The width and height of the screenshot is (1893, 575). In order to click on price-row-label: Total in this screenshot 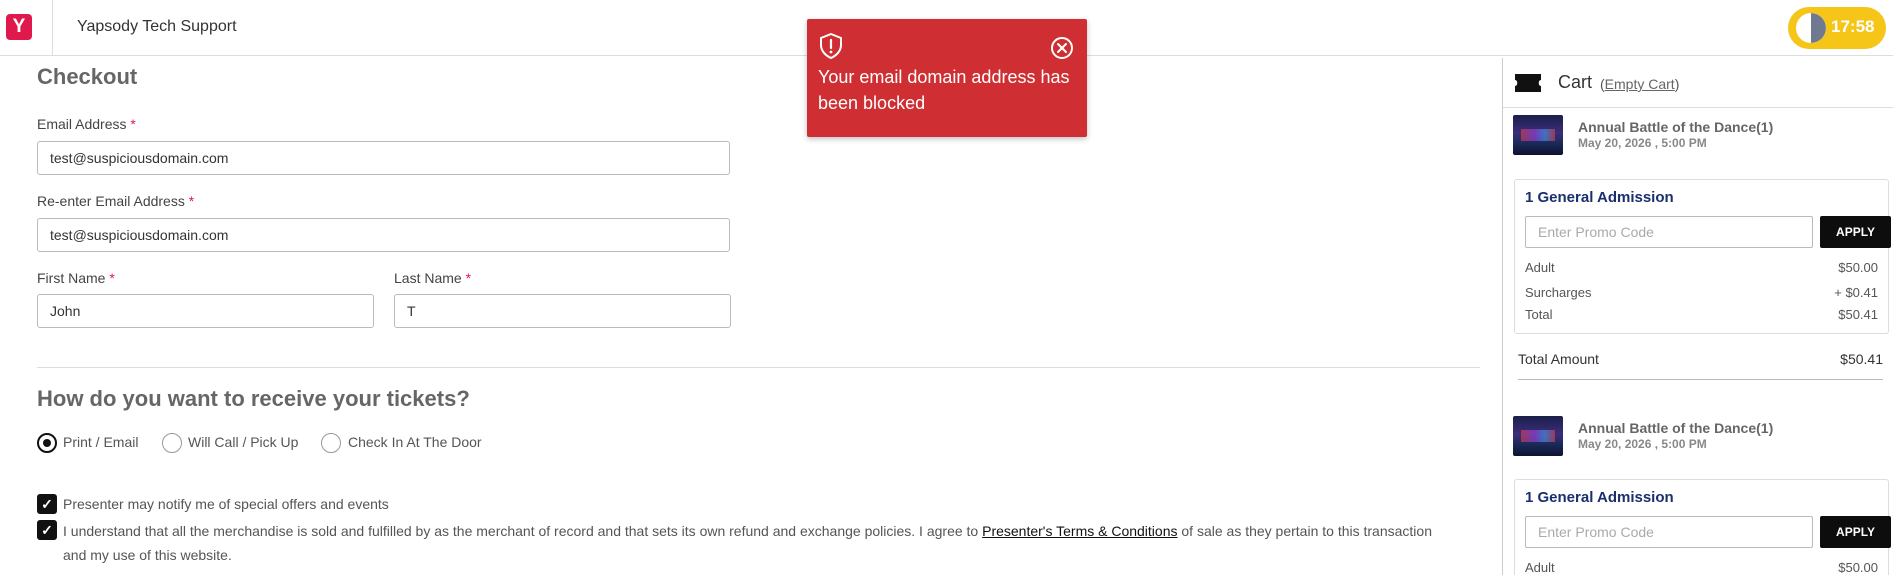, I will do `click(1539, 314)`.